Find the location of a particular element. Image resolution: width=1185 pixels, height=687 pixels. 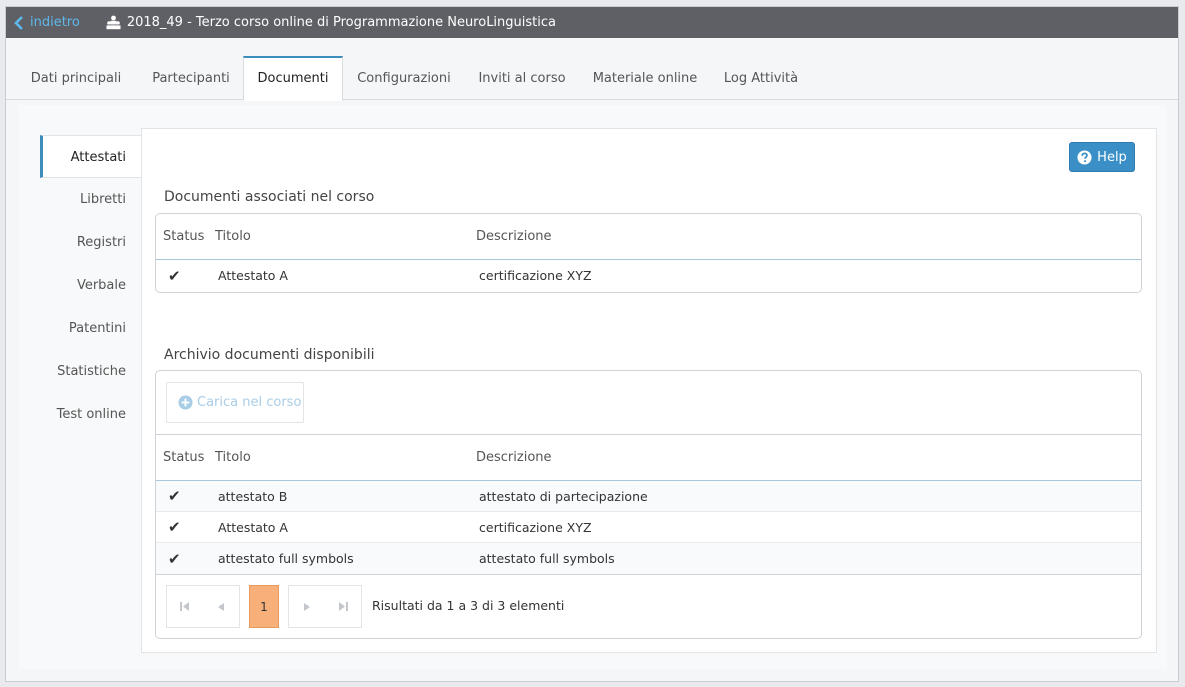

side-item-libretti: Libretti is located at coordinates (90, 199).